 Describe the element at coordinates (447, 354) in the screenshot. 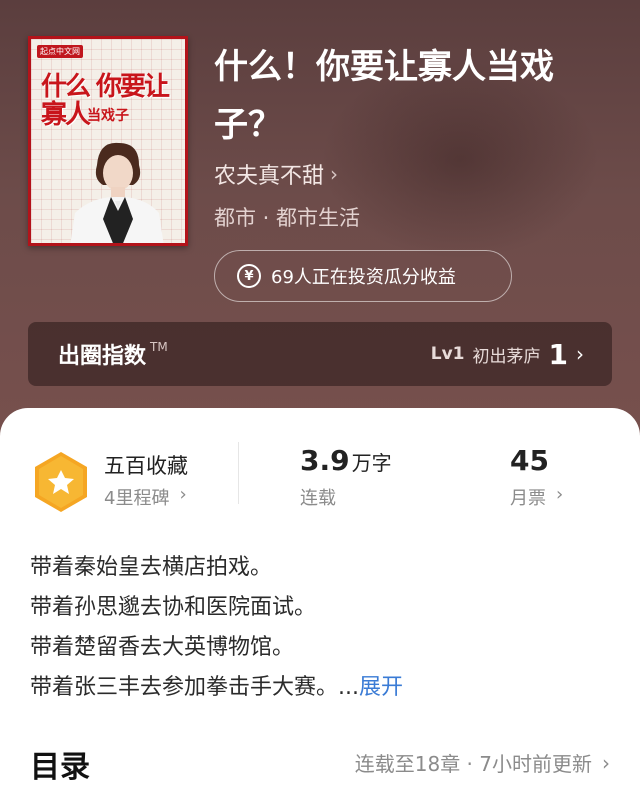

I see `level-code: Lv1` at that location.